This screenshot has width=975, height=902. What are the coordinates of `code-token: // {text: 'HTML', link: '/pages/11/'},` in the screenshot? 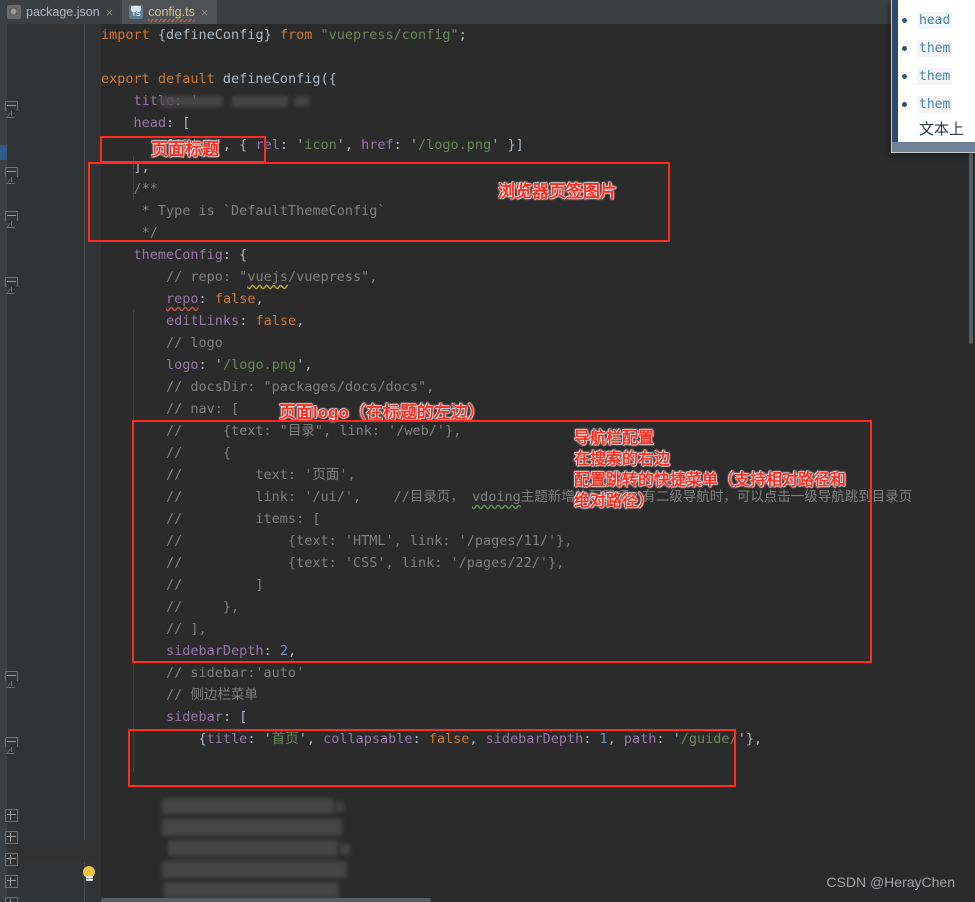 It's located at (337, 541).